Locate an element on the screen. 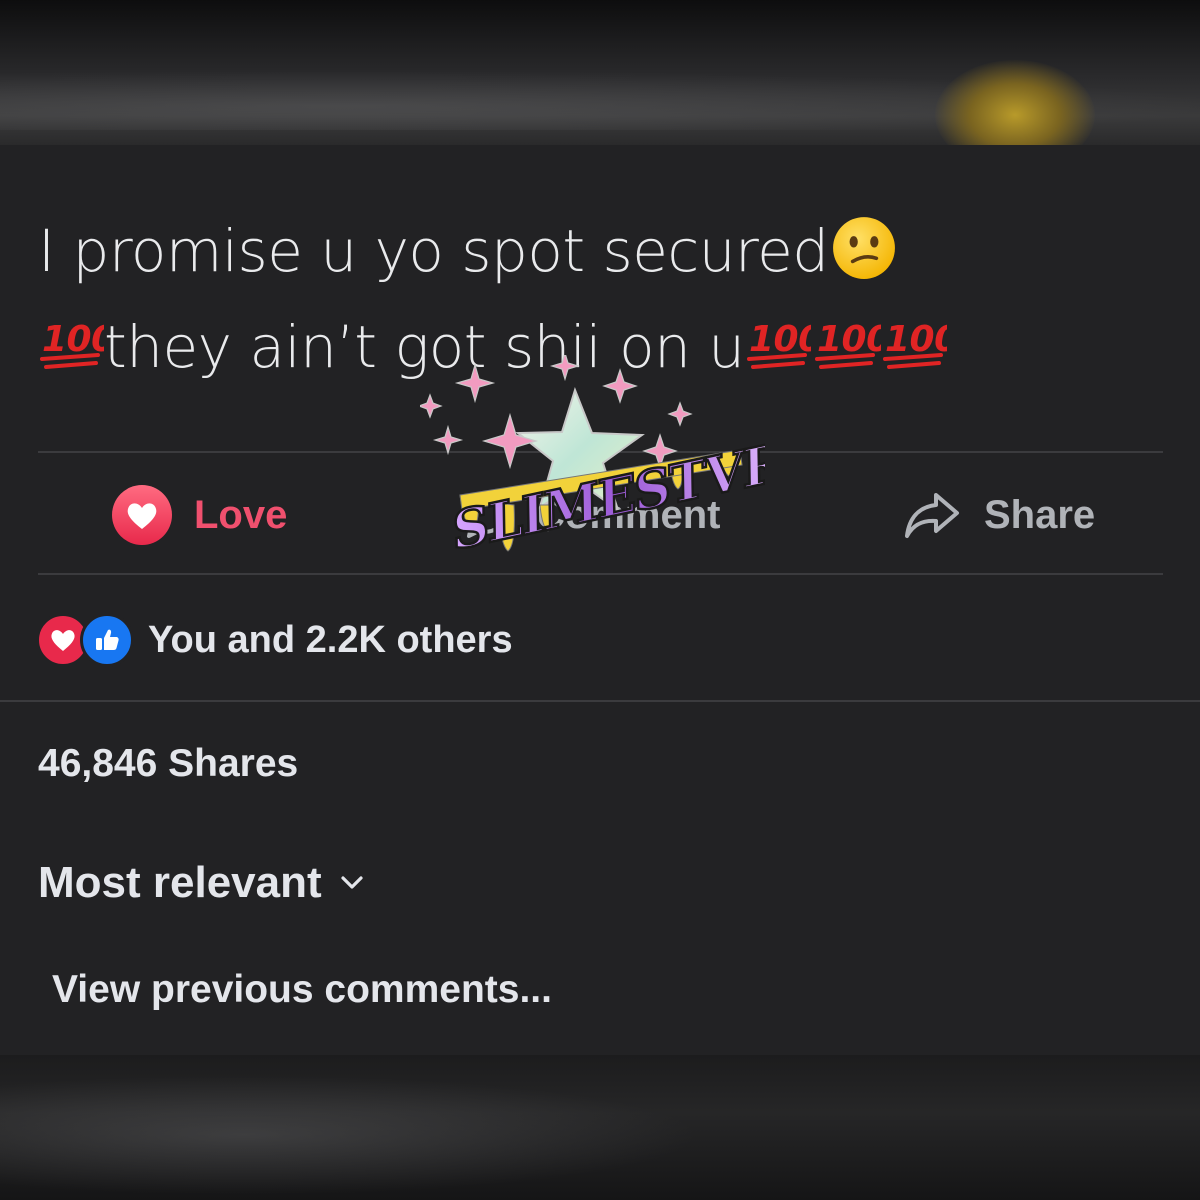  blurred-background-bottom is located at coordinates (600, 1127).